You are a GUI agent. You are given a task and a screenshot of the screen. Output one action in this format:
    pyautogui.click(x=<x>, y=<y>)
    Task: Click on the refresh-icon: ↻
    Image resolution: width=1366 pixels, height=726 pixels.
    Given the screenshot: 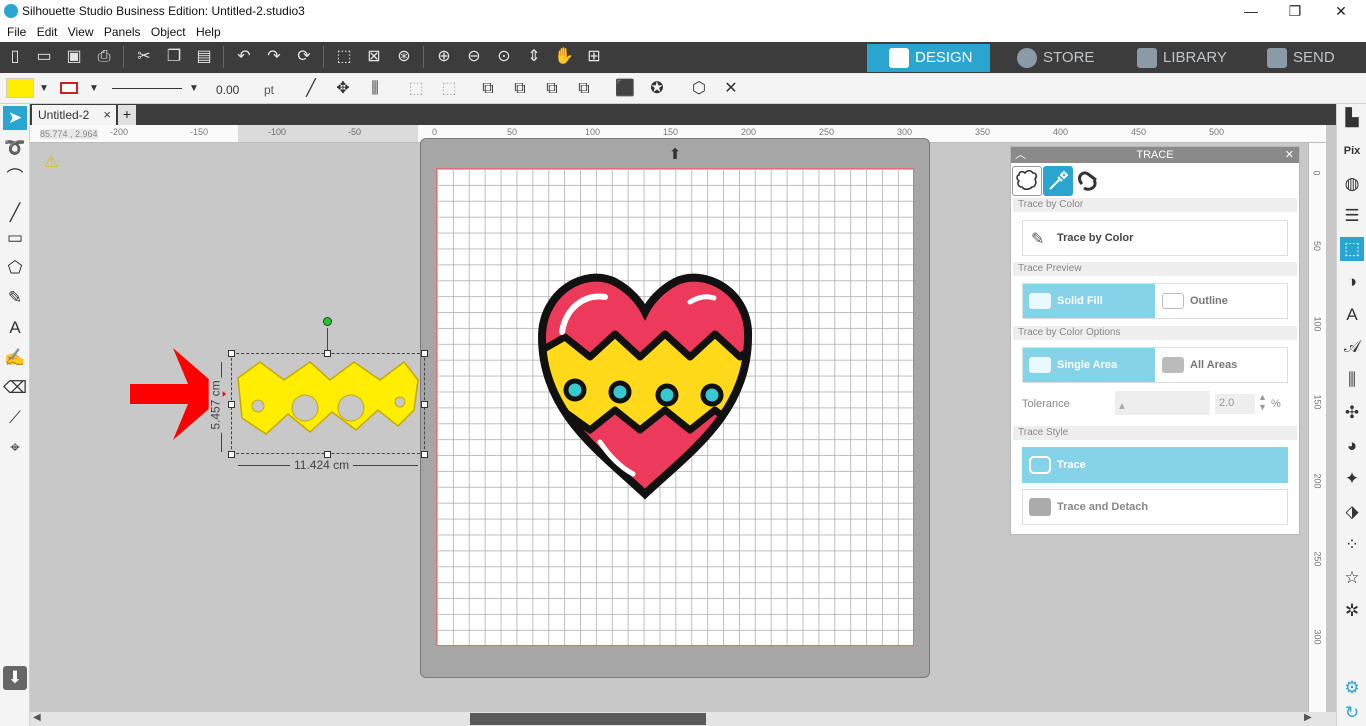 What is the action you would take?
    pyautogui.click(x=1352, y=713)
    